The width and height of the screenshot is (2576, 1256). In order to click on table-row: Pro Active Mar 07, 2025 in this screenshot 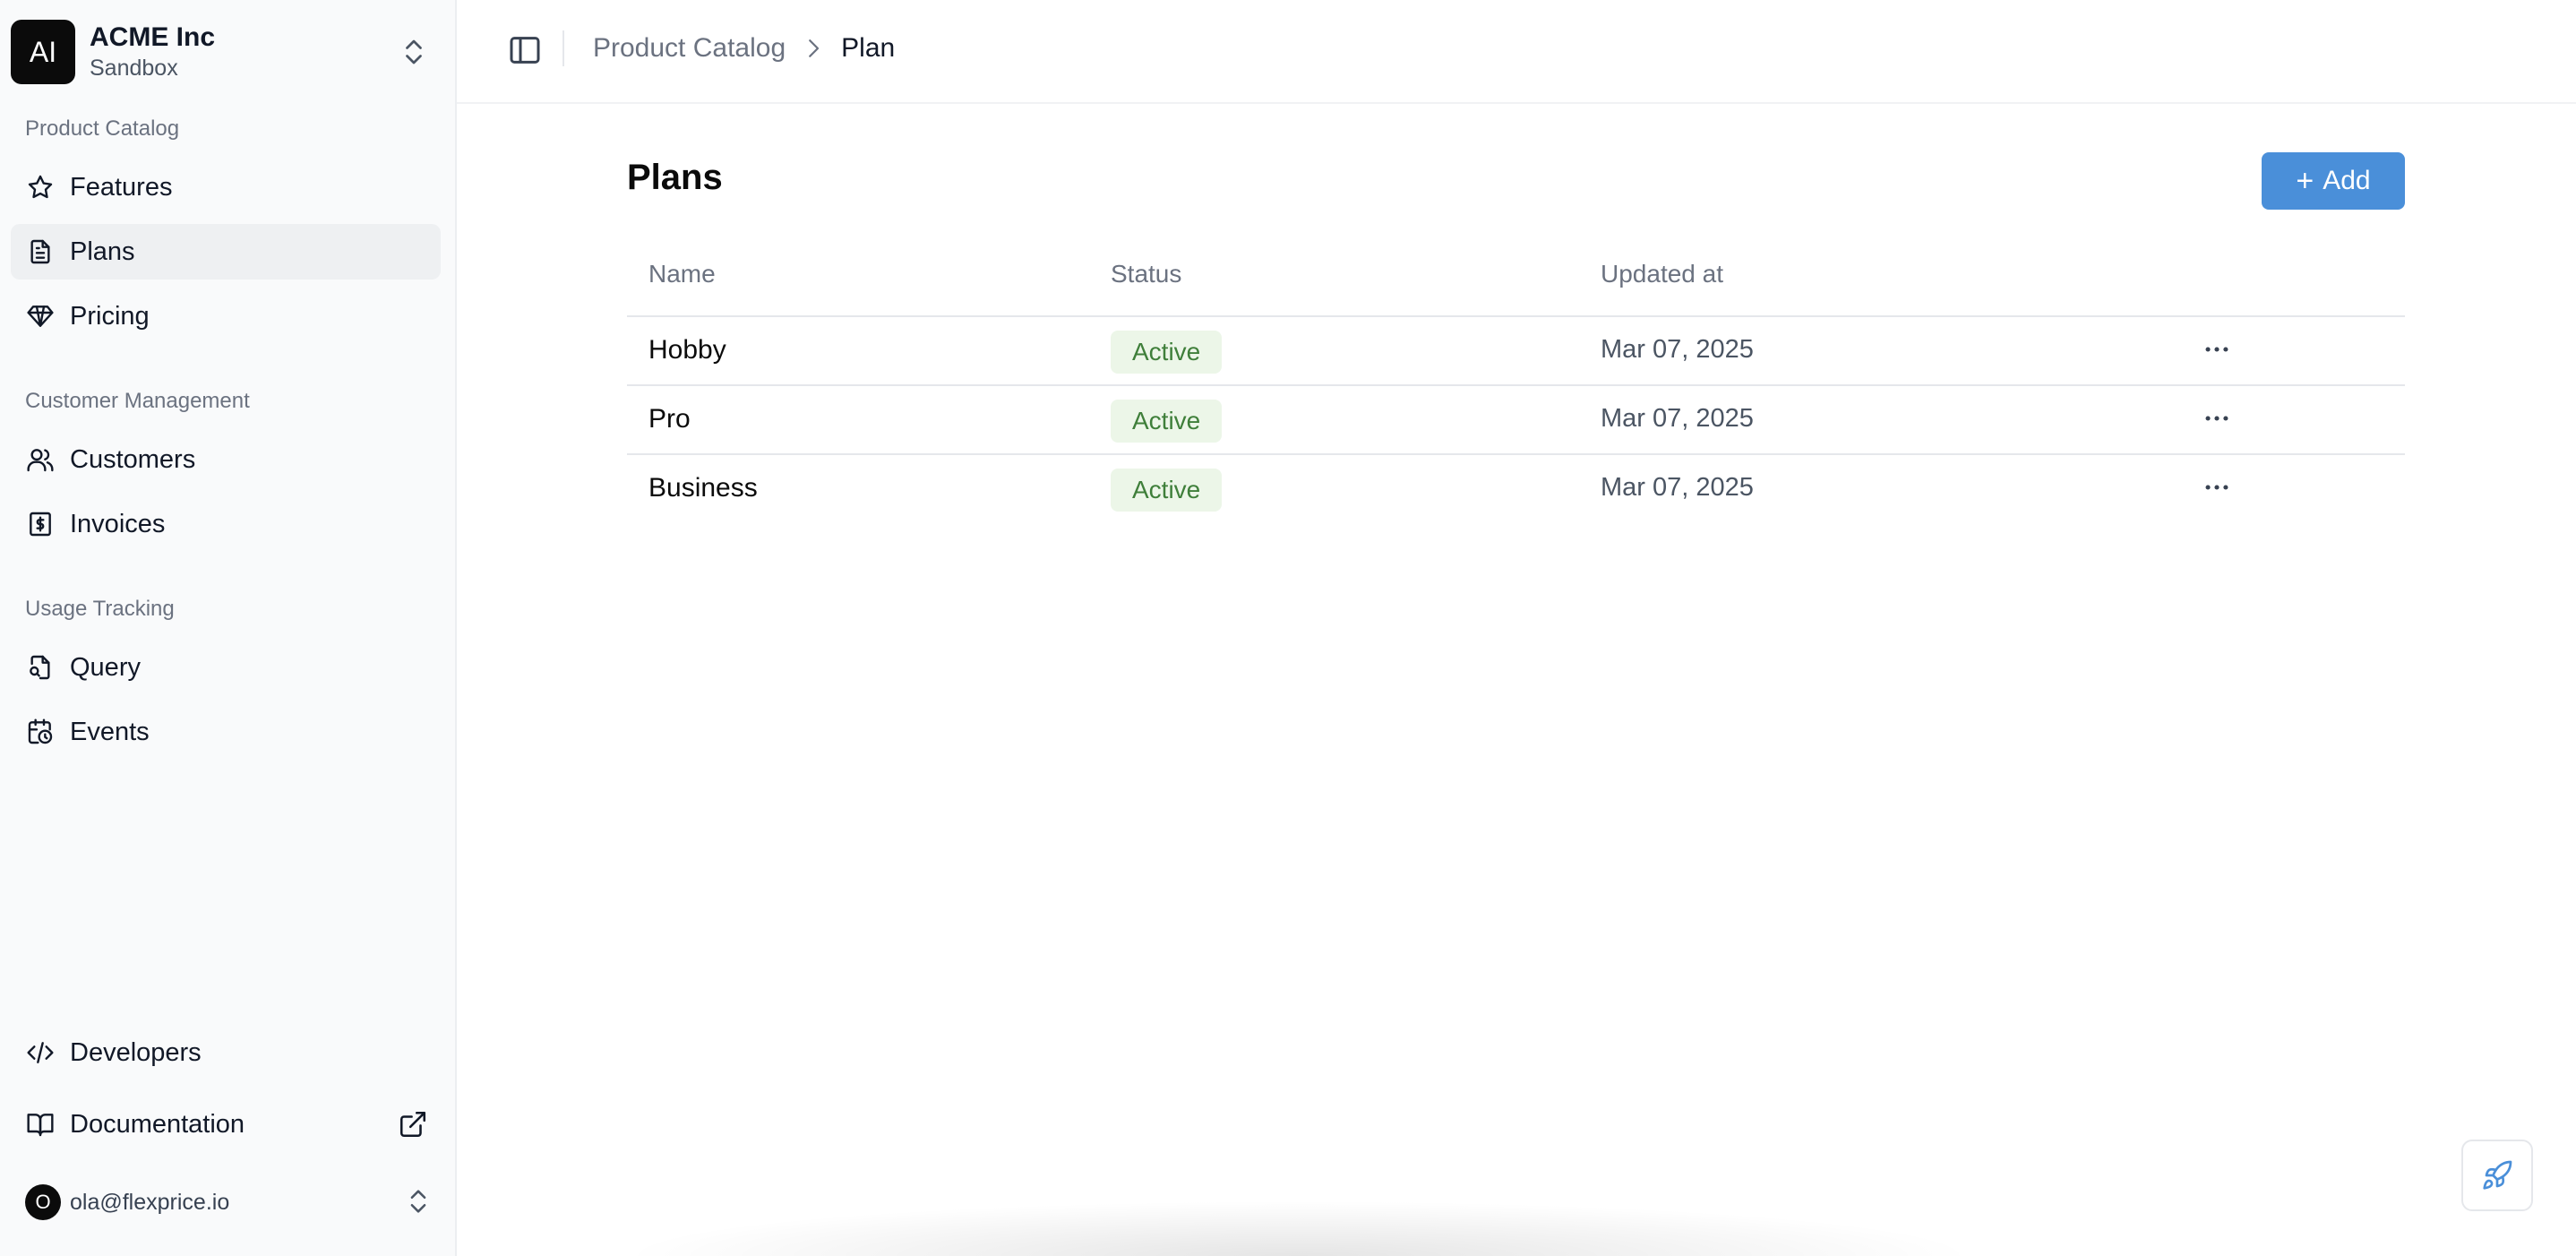, I will do `click(1516, 420)`.